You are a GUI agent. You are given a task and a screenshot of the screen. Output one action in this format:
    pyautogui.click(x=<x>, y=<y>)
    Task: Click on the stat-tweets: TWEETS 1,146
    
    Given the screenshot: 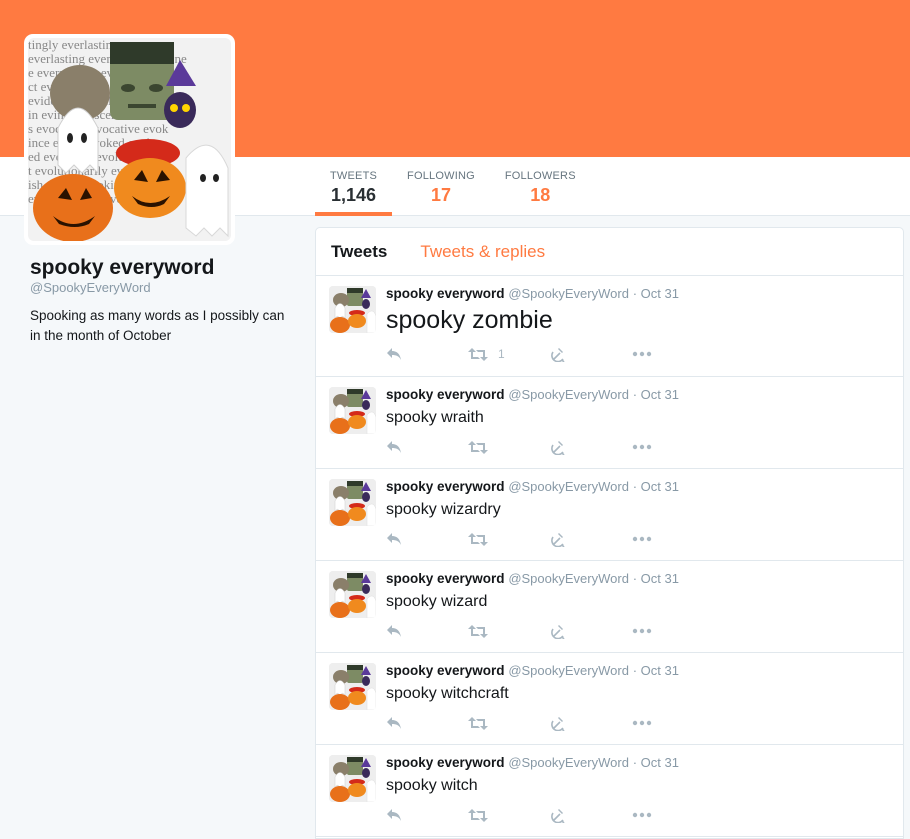 What is the action you would take?
    pyautogui.click(x=354, y=186)
    